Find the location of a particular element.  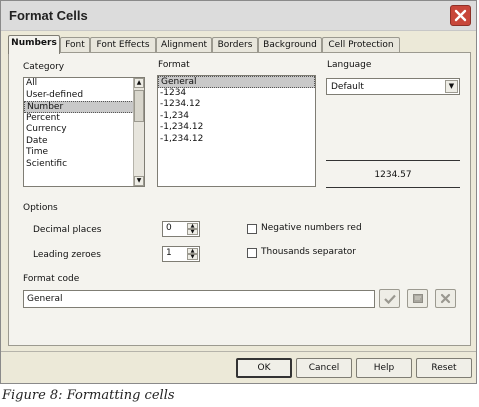

category-scrollbar: ▲ ▼ is located at coordinates (138, 132).